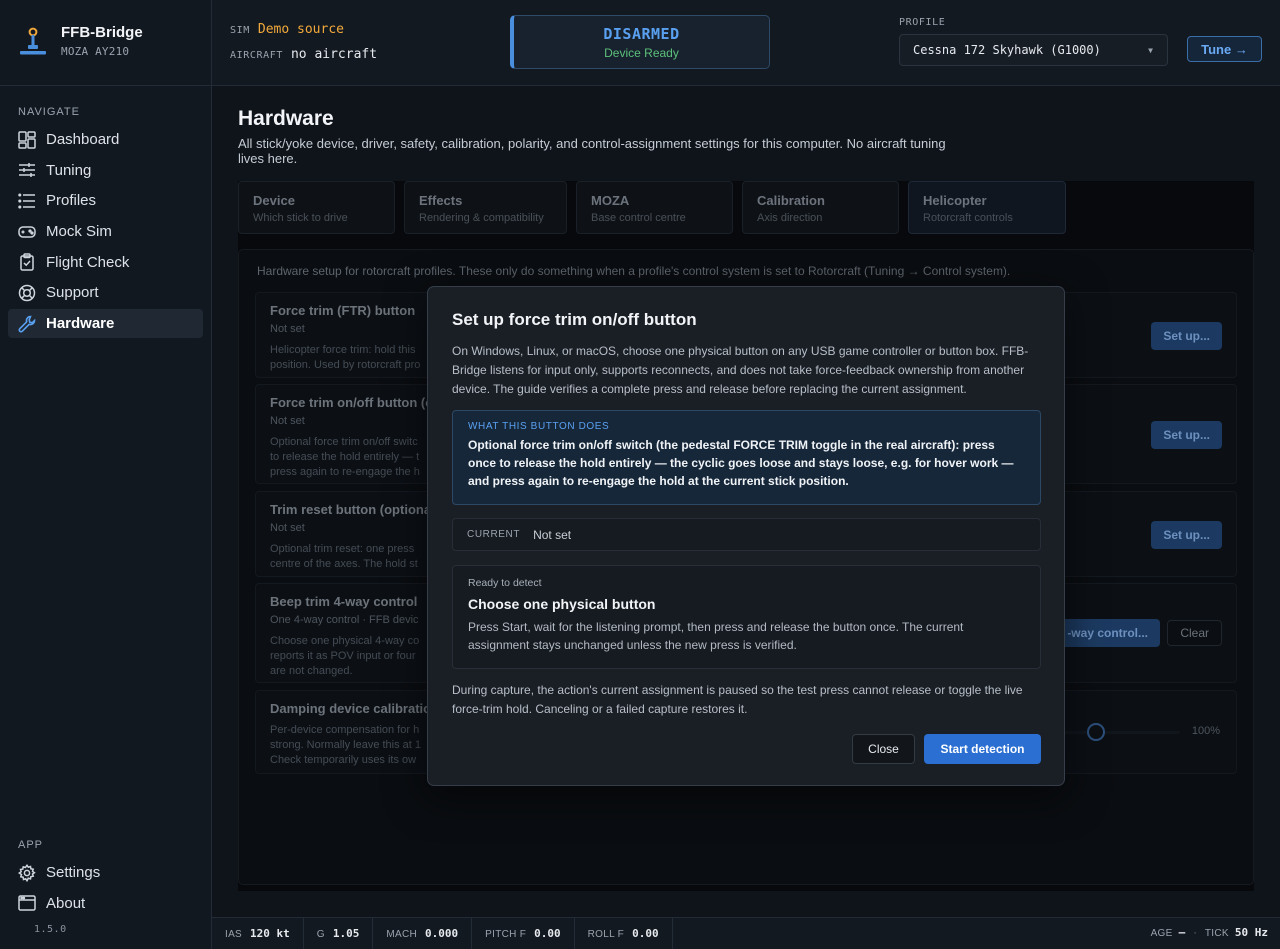 The width and height of the screenshot is (1280, 949). Describe the element at coordinates (50, 929) in the screenshot. I see `app-version: 1.5.0` at that location.